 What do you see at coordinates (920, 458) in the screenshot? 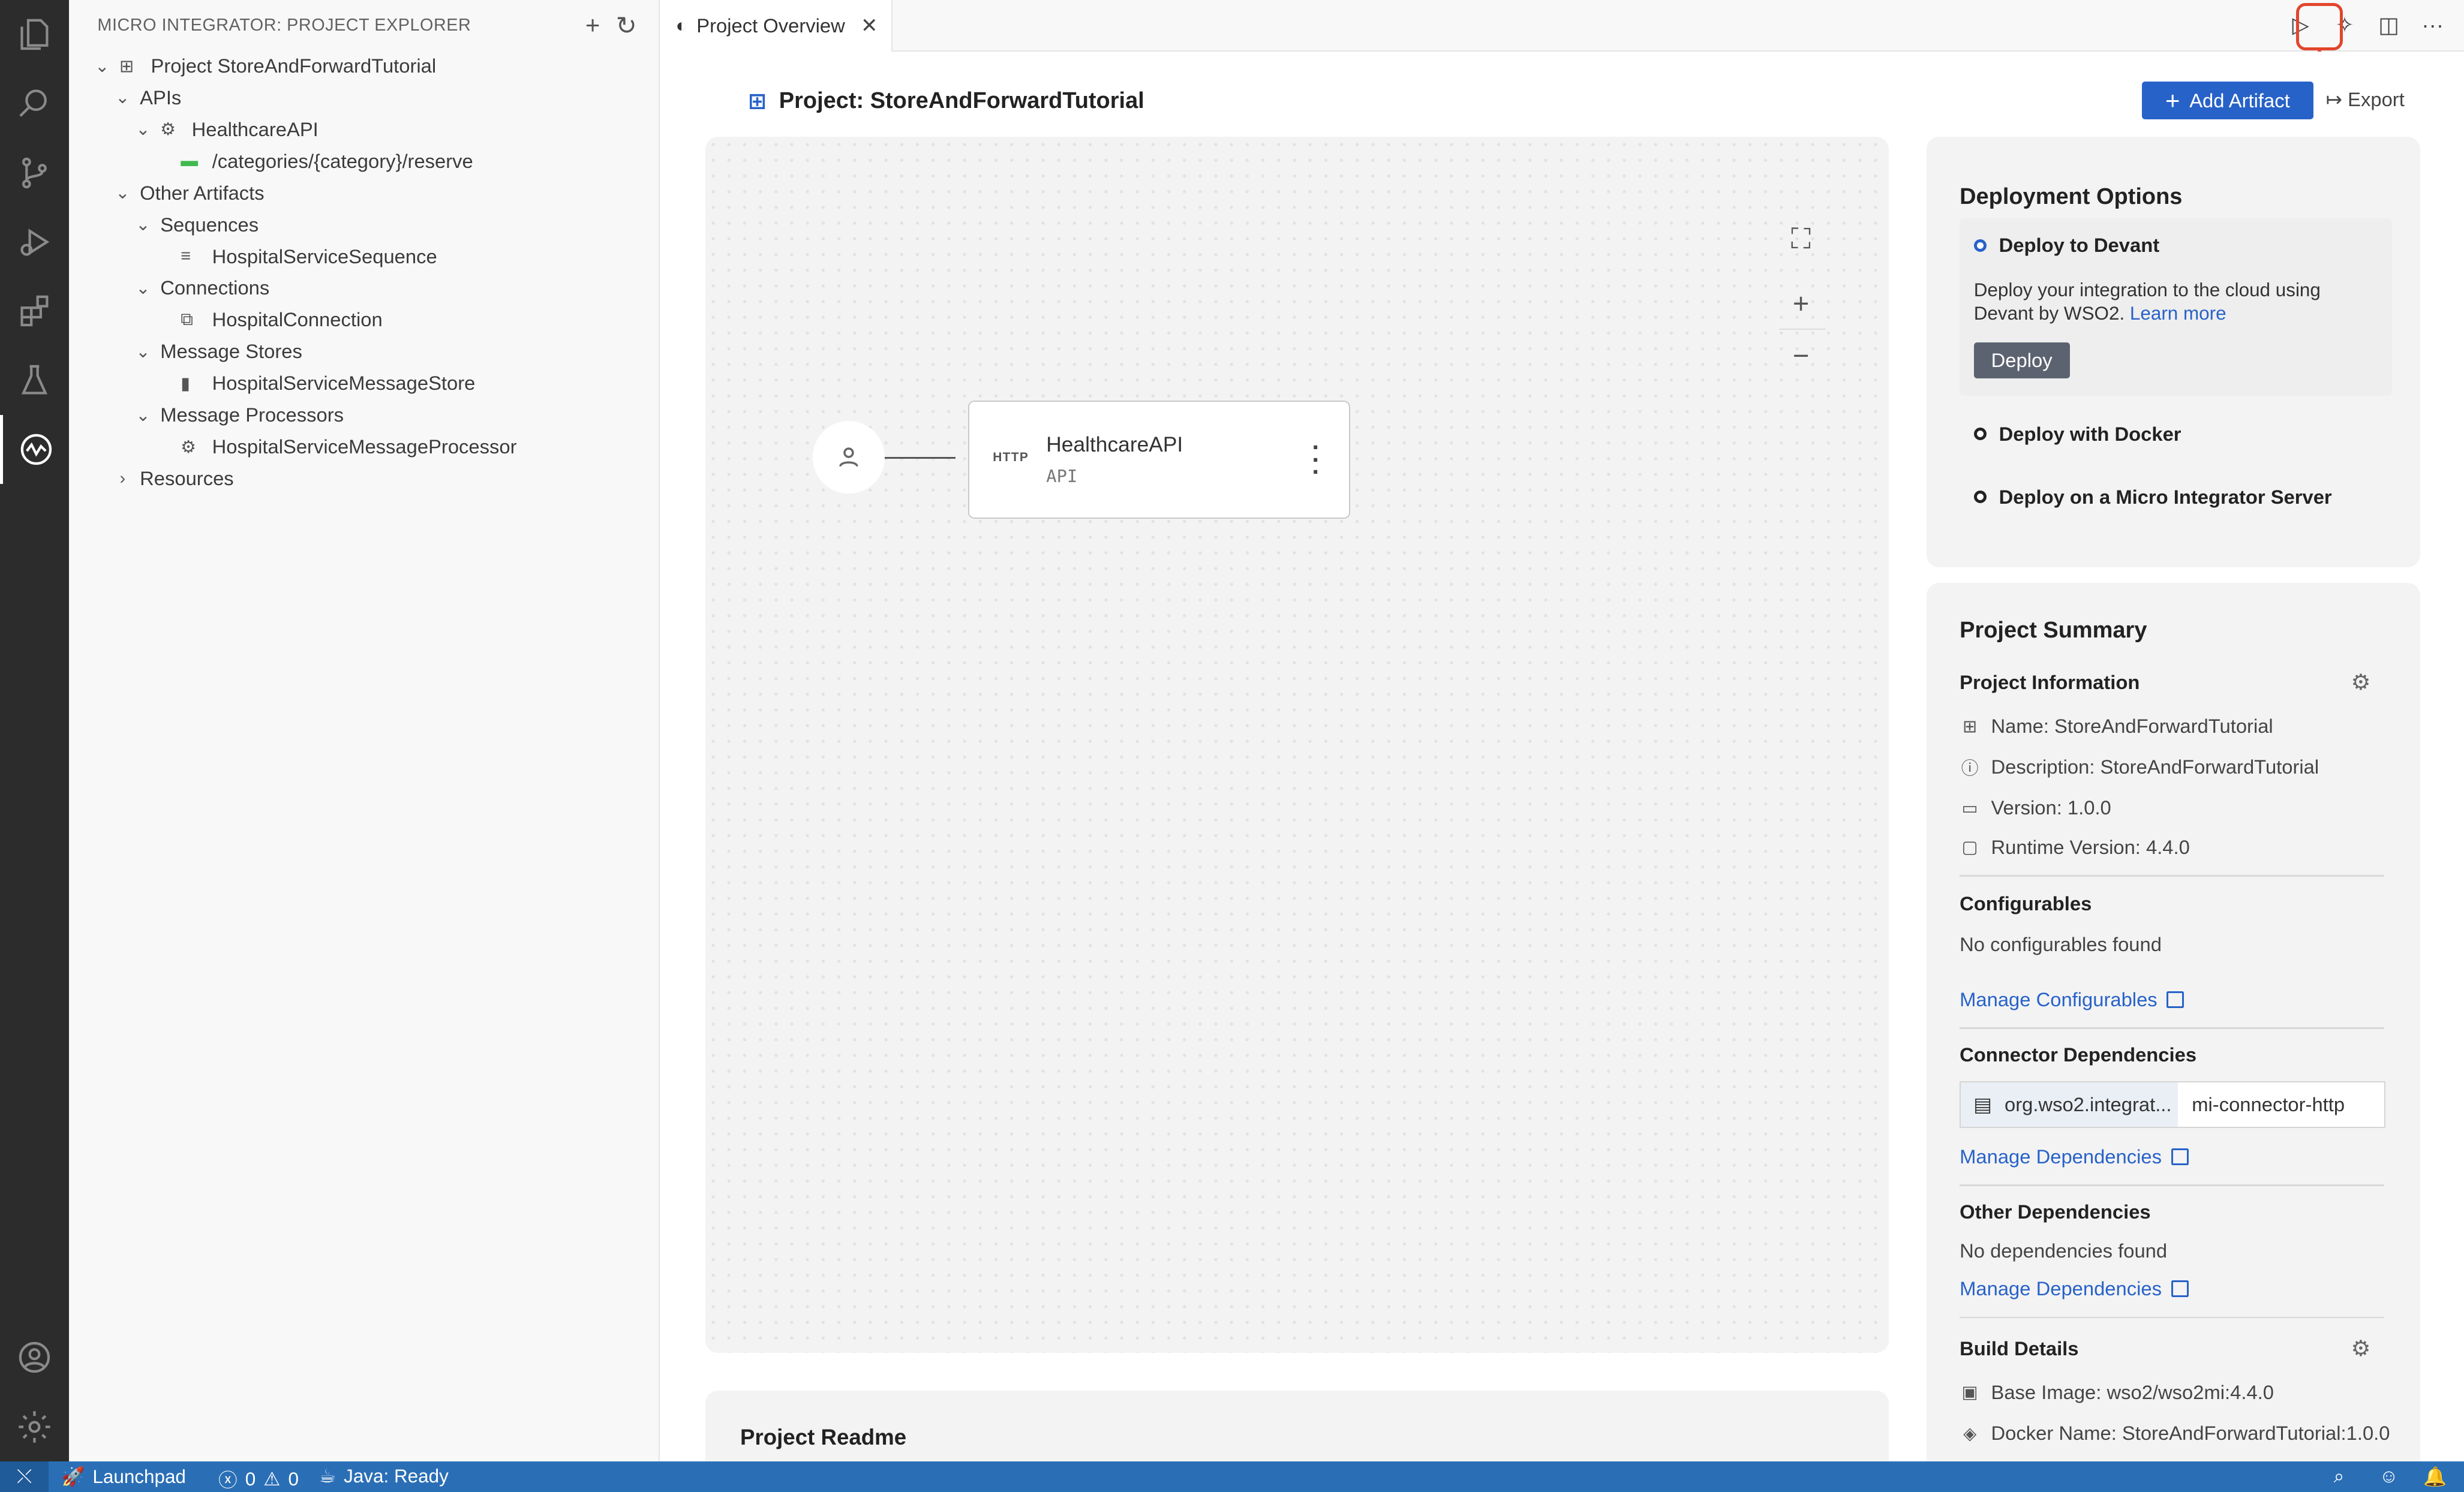
I see `connector-line` at bounding box center [920, 458].